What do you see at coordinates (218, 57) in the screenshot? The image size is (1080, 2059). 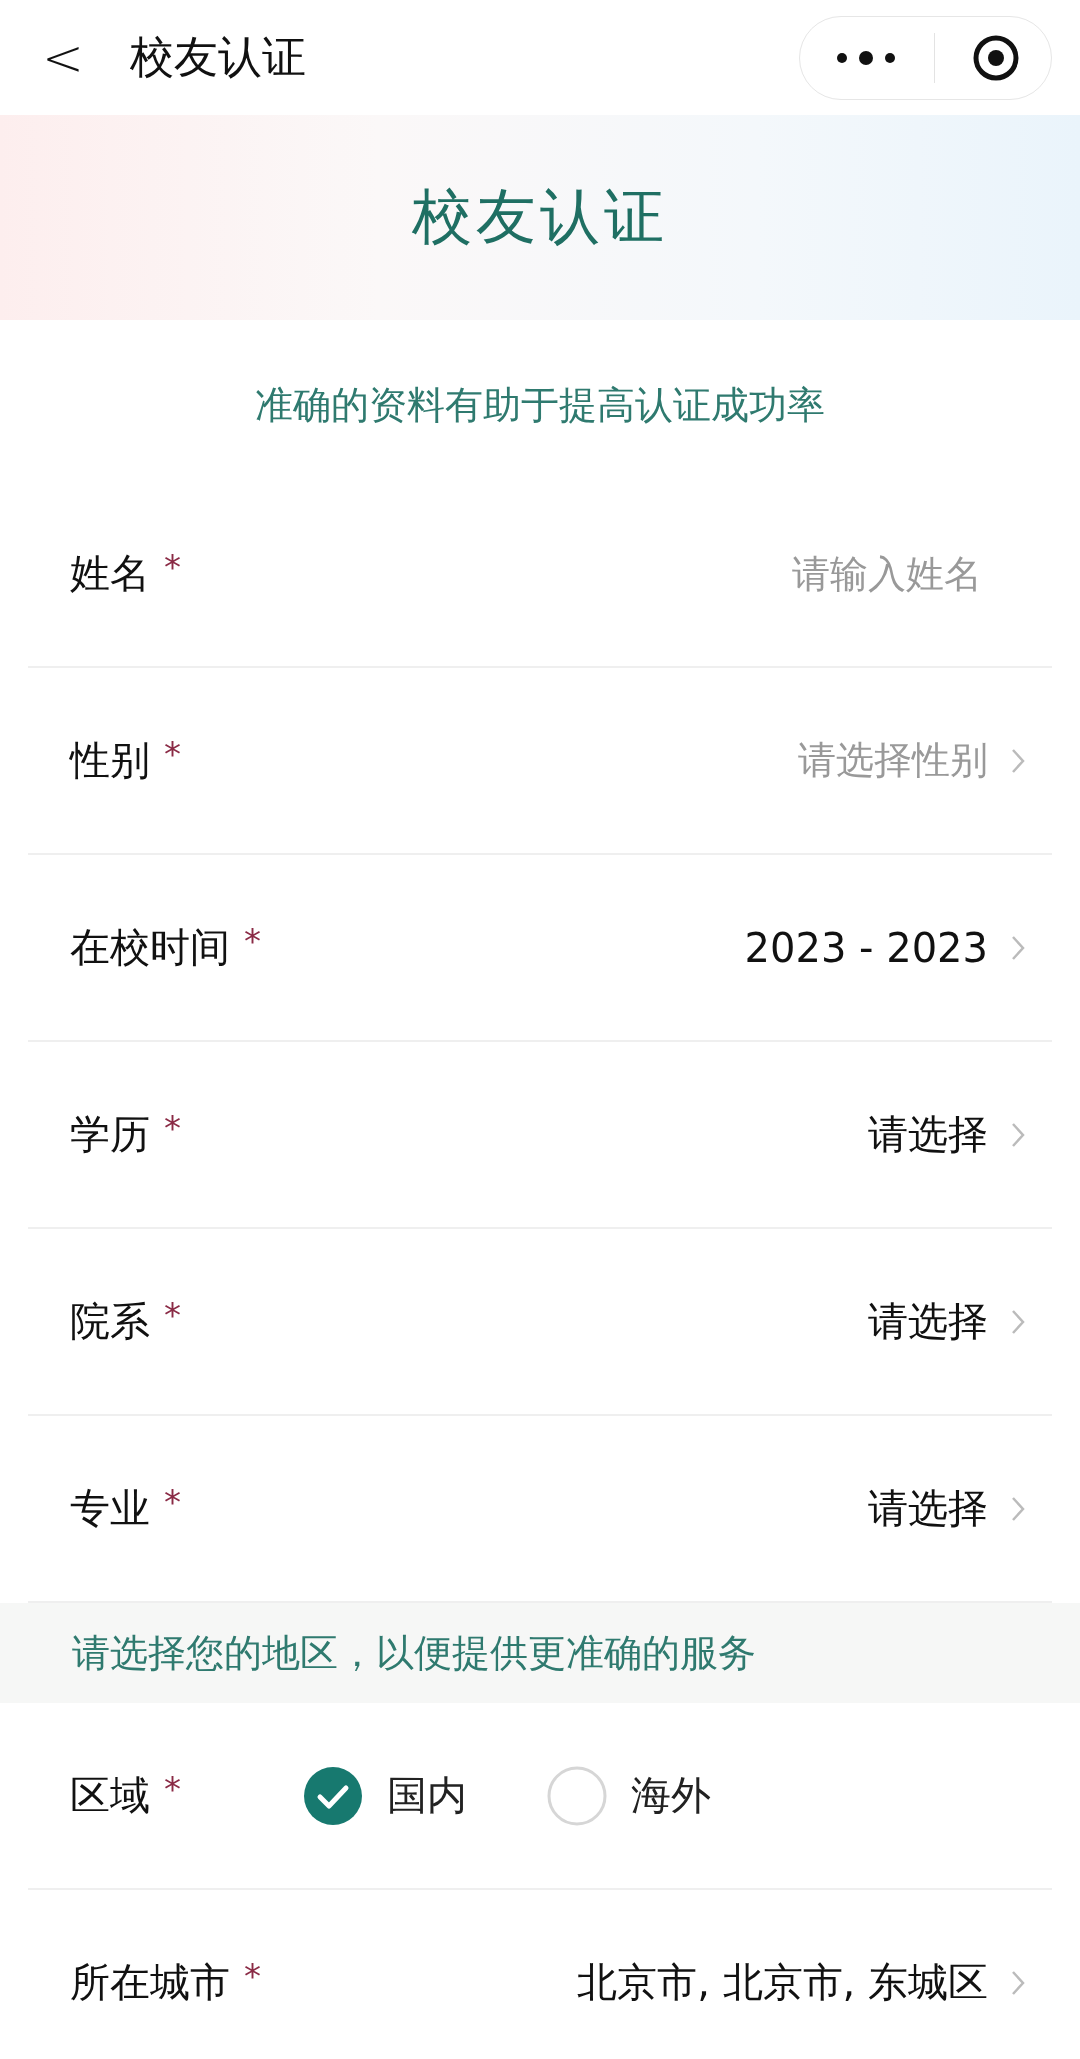 I see `nav-title: 校友认证` at bounding box center [218, 57].